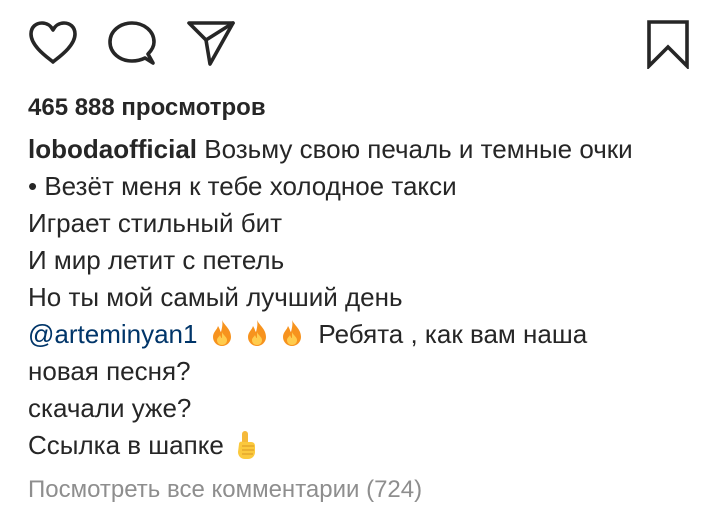 Image resolution: width=720 pixels, height=512 pixels. What do you see at coordinates (668, 44) in the screenshot?
I see `bookmark-icon` at bounding box center [668, 44].